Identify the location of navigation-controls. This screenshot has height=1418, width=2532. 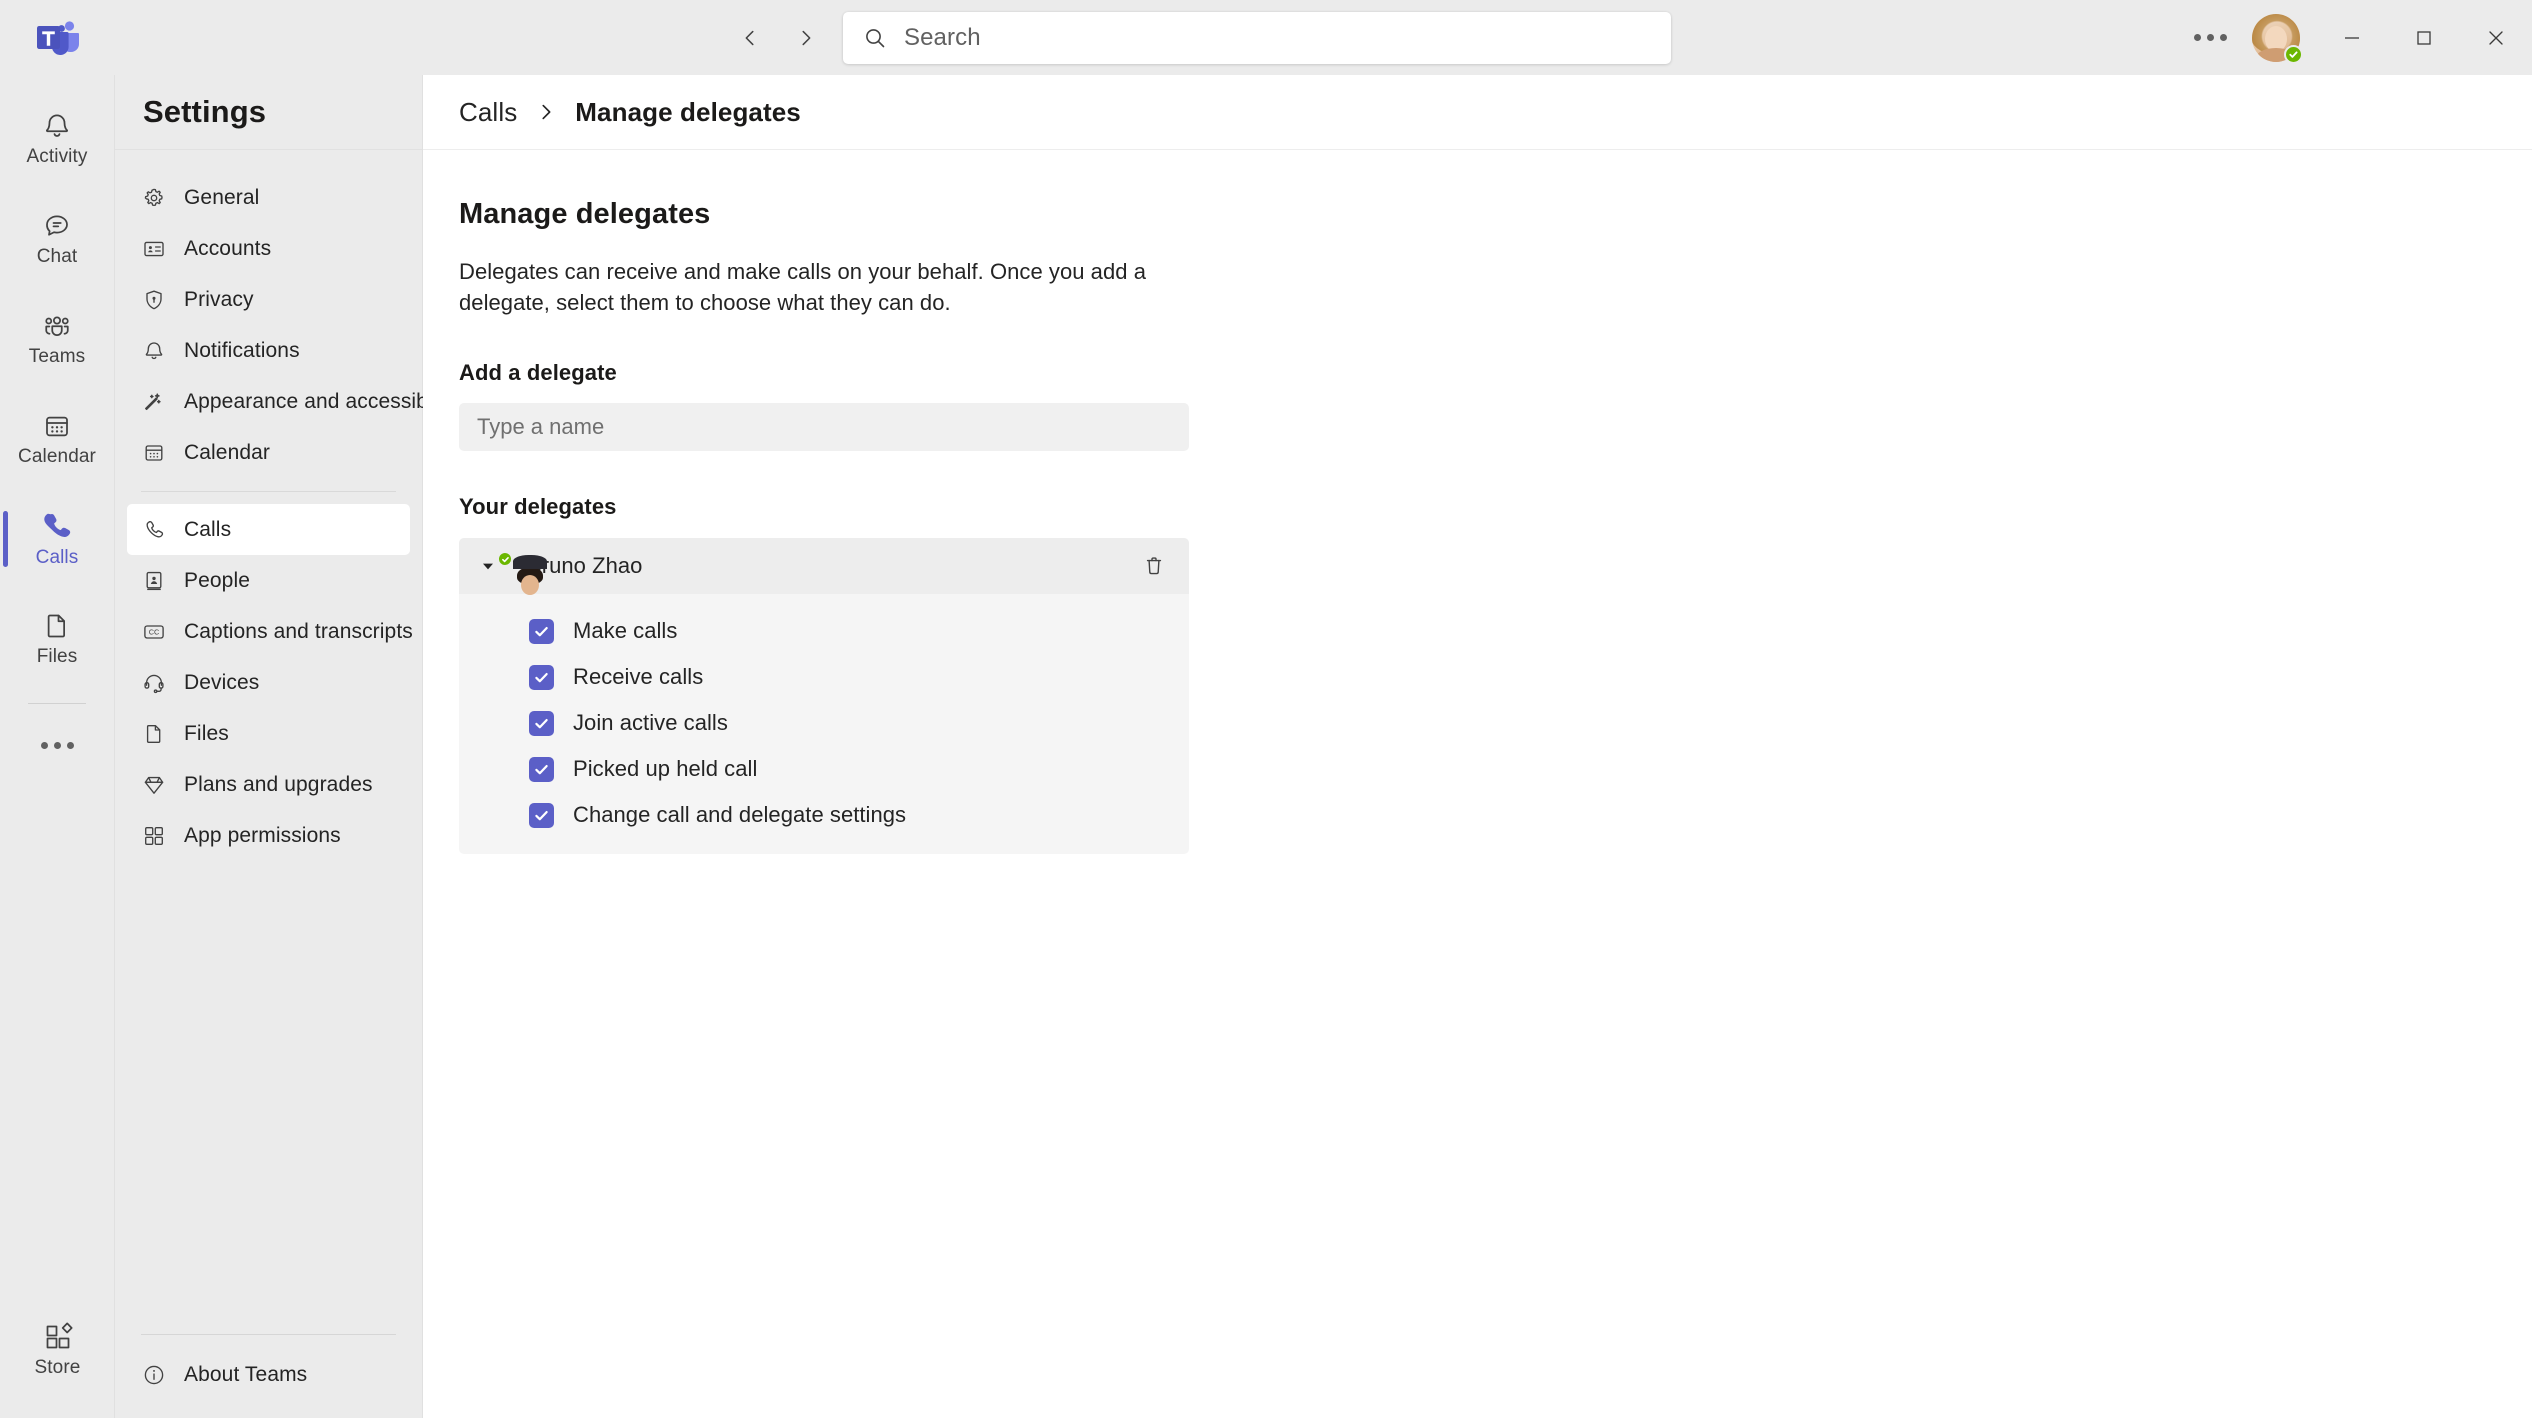
(778, 38).